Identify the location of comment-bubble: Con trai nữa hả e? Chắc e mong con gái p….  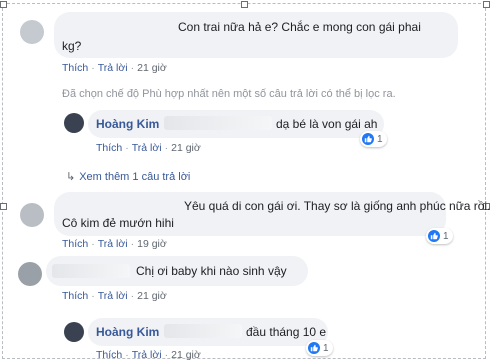
(256, 35).